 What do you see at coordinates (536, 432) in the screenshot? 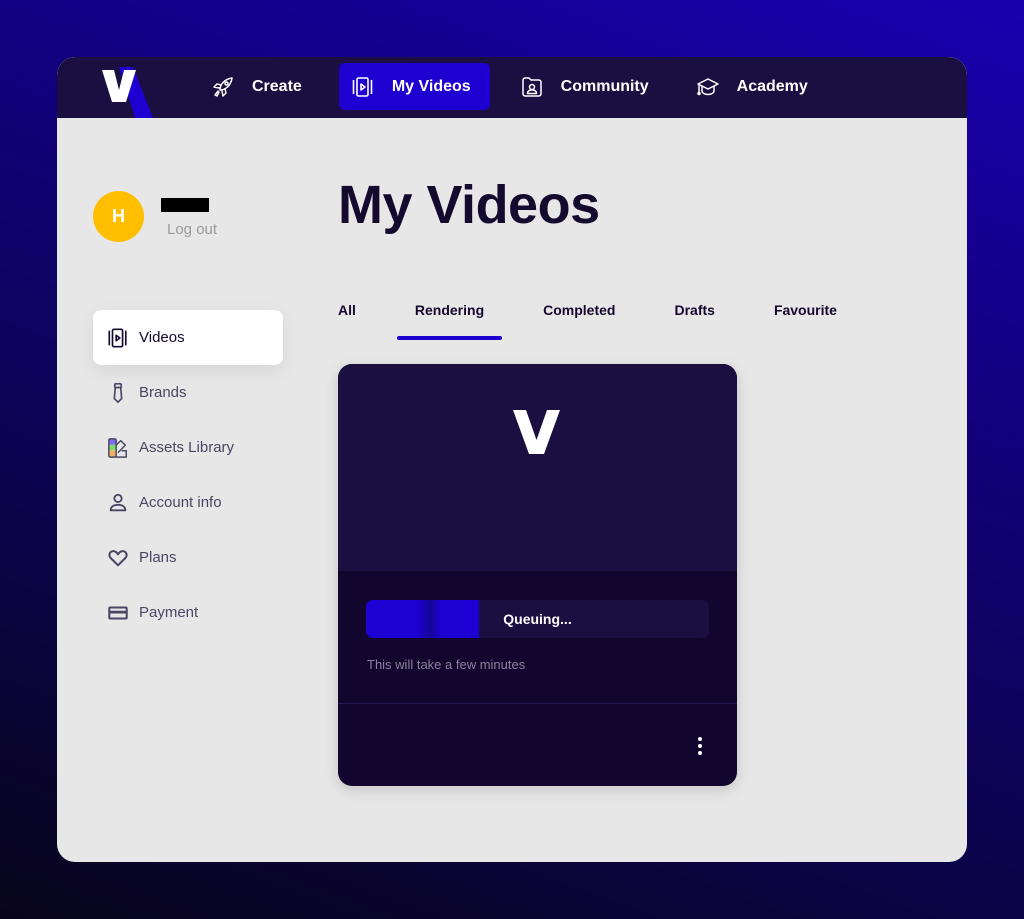
I see `thumbnail-logo` at bounding box center [536, 432].